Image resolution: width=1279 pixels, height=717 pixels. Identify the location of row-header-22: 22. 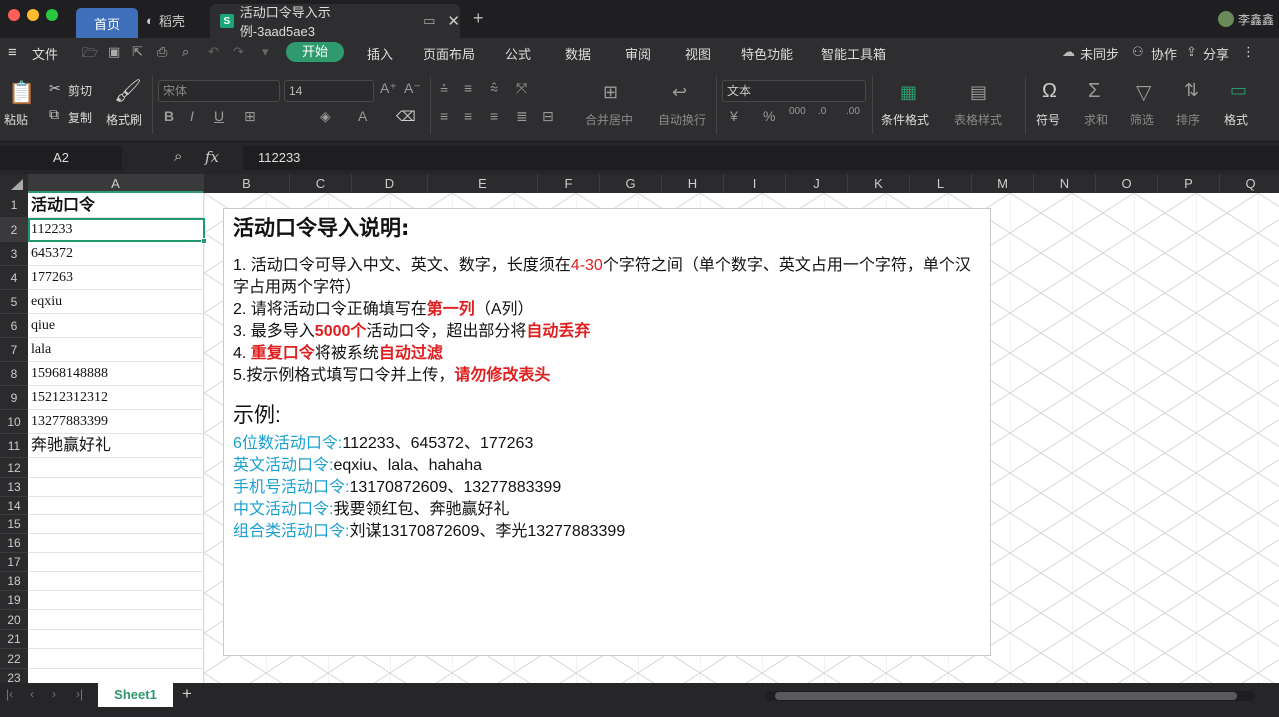
(14, 659).